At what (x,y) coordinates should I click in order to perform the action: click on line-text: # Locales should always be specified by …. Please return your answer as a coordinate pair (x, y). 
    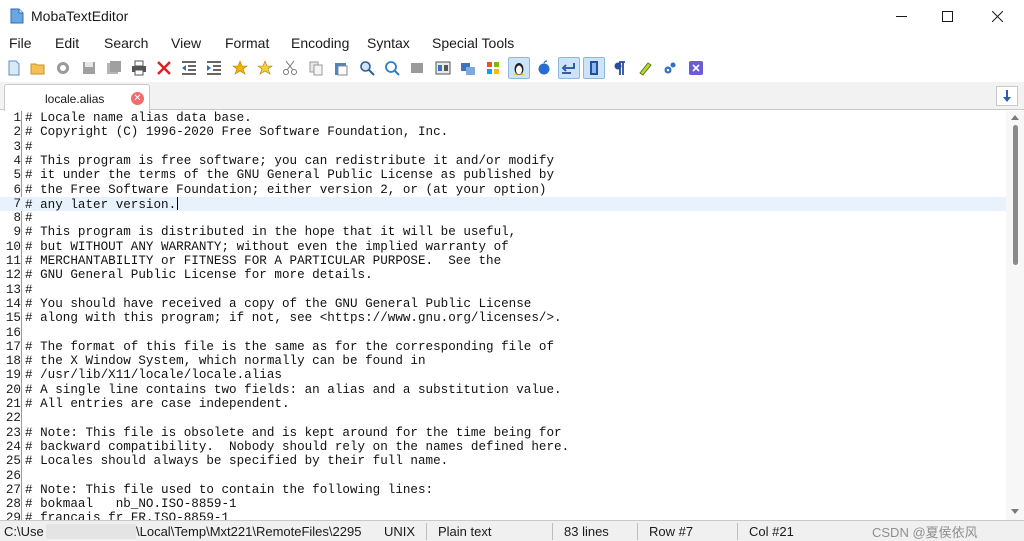
    Looking at the image, I should click on (237, 461).